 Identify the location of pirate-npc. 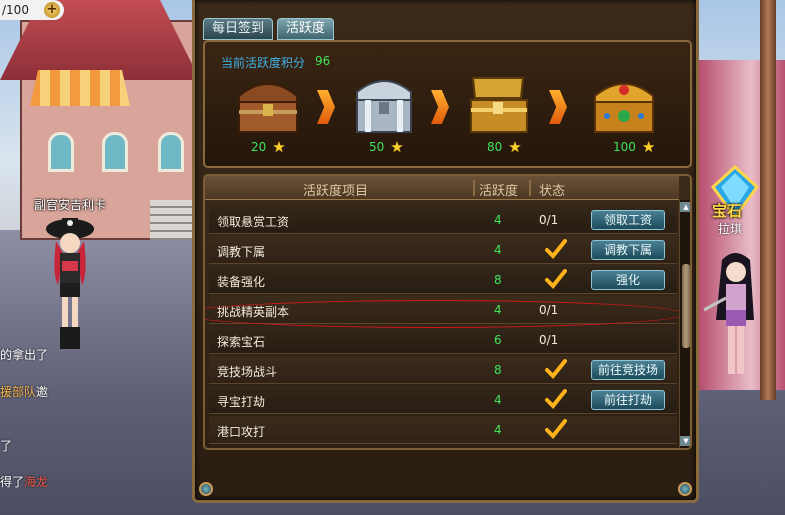
(70, 284).